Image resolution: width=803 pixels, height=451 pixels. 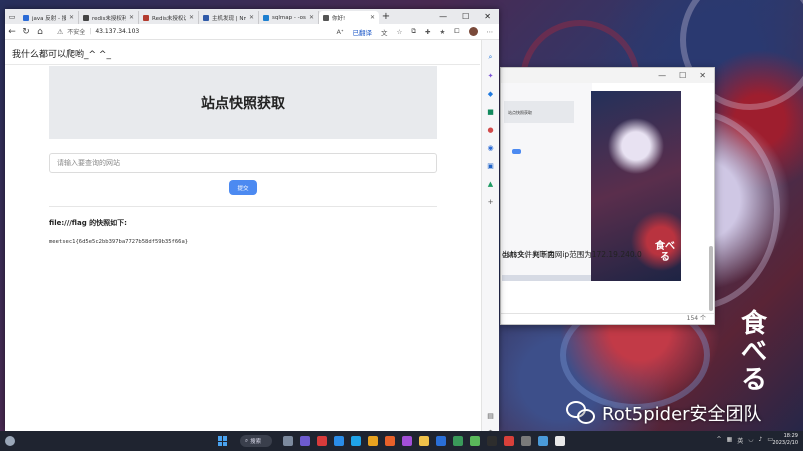 I want to click on address-bar: ⚠ 不安全 | 43.137.34.103, so click(x=197, y=32).